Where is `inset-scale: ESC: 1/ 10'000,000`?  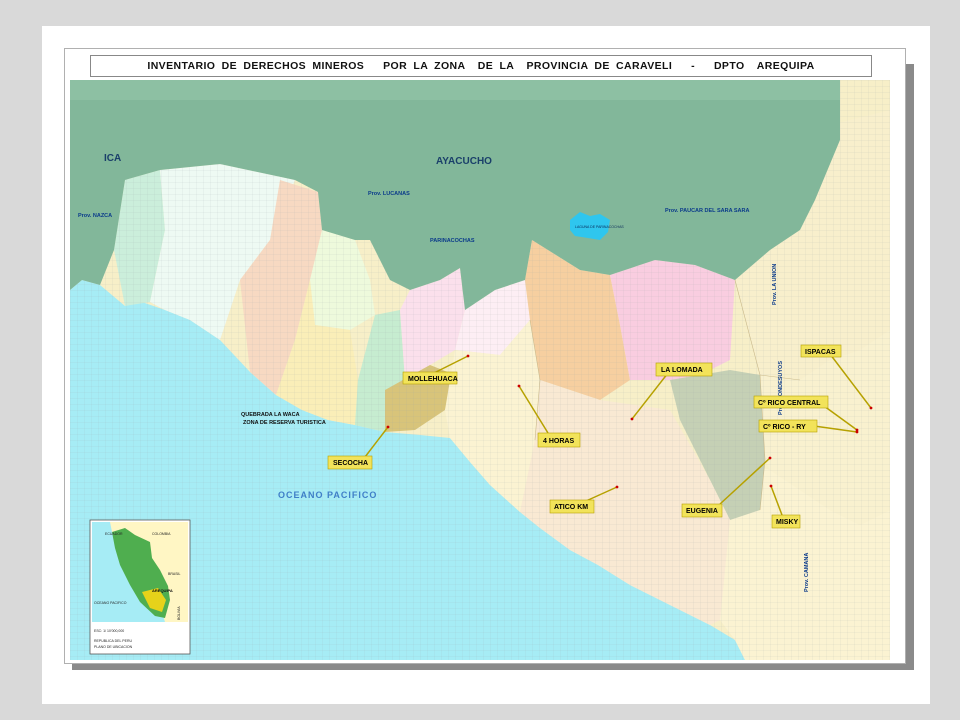
inset-scale: ESC: 1/ 10'000,000 is located at coordinates (109, 631).